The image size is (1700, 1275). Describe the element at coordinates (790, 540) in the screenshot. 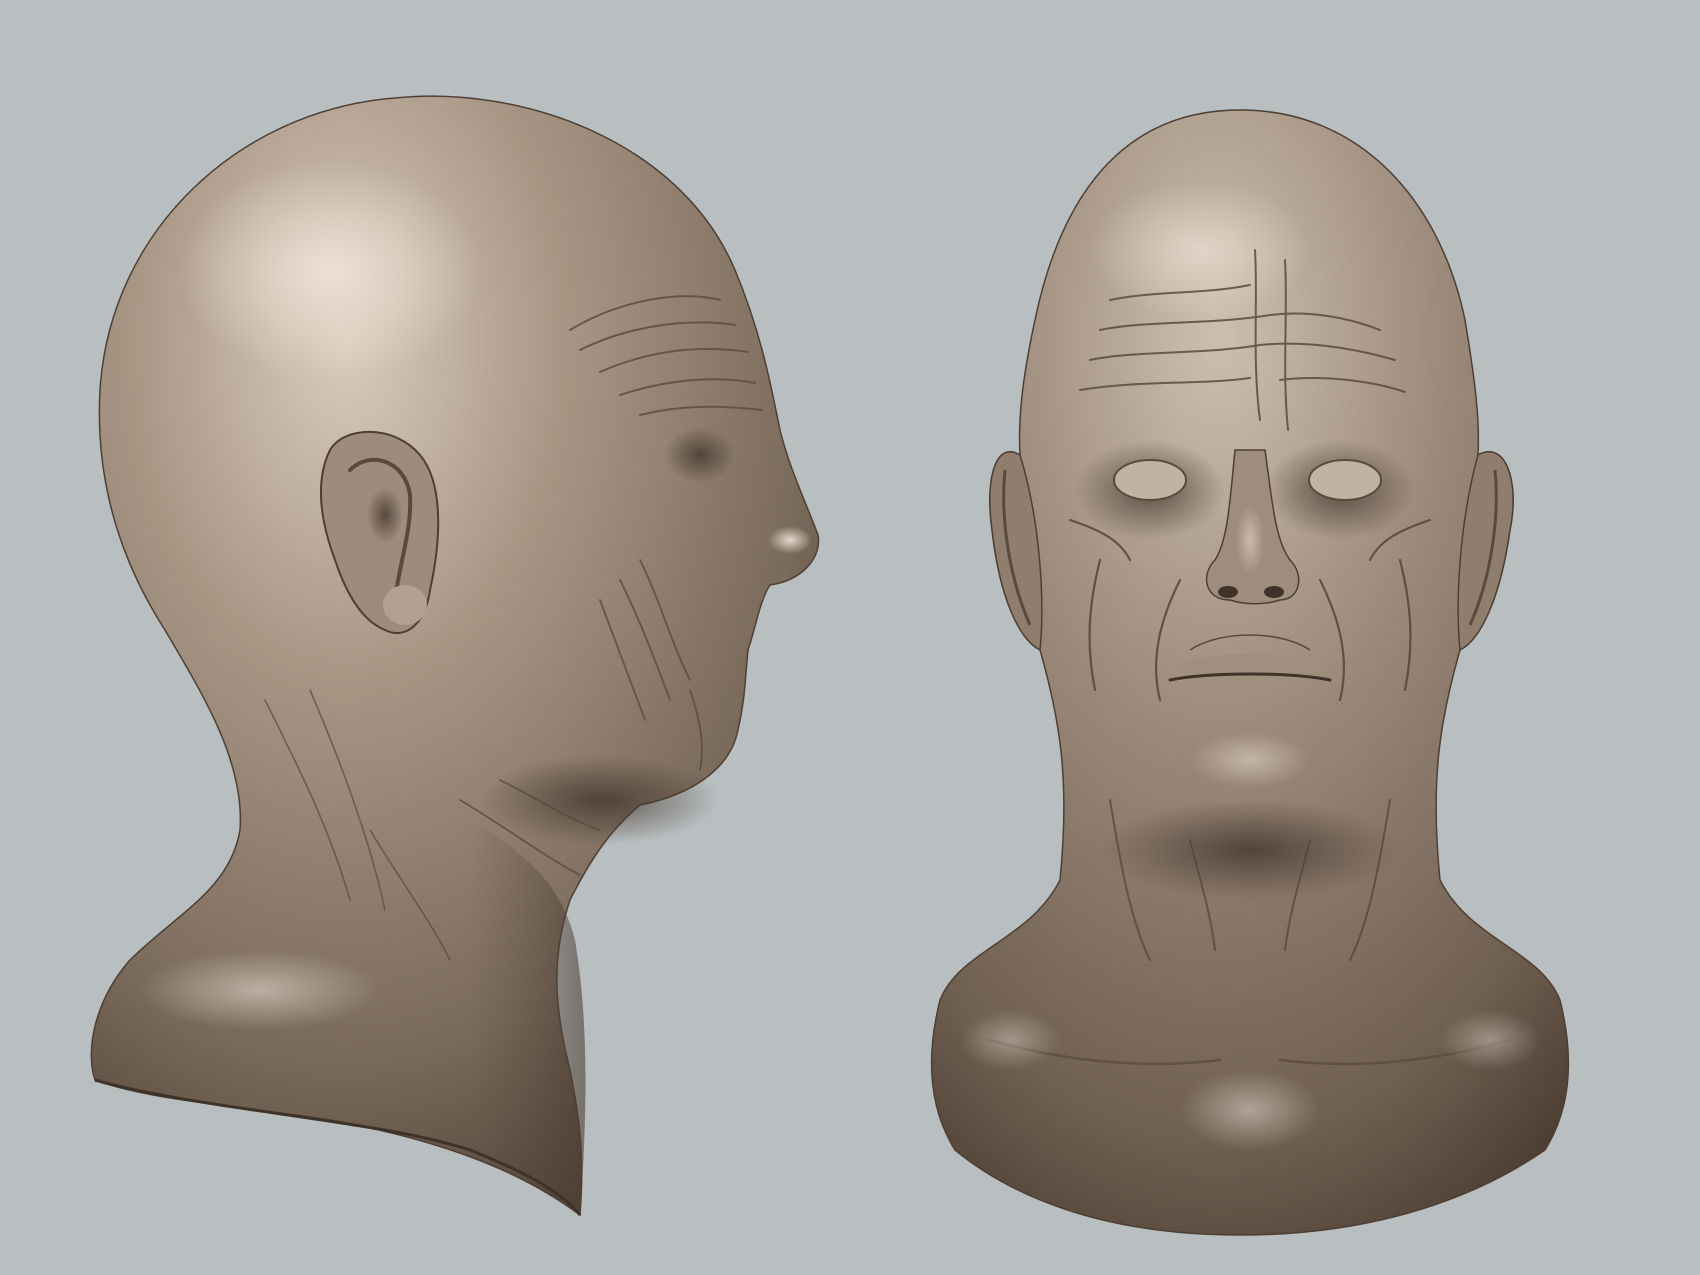

I see `side-nose-highlight` at that location.